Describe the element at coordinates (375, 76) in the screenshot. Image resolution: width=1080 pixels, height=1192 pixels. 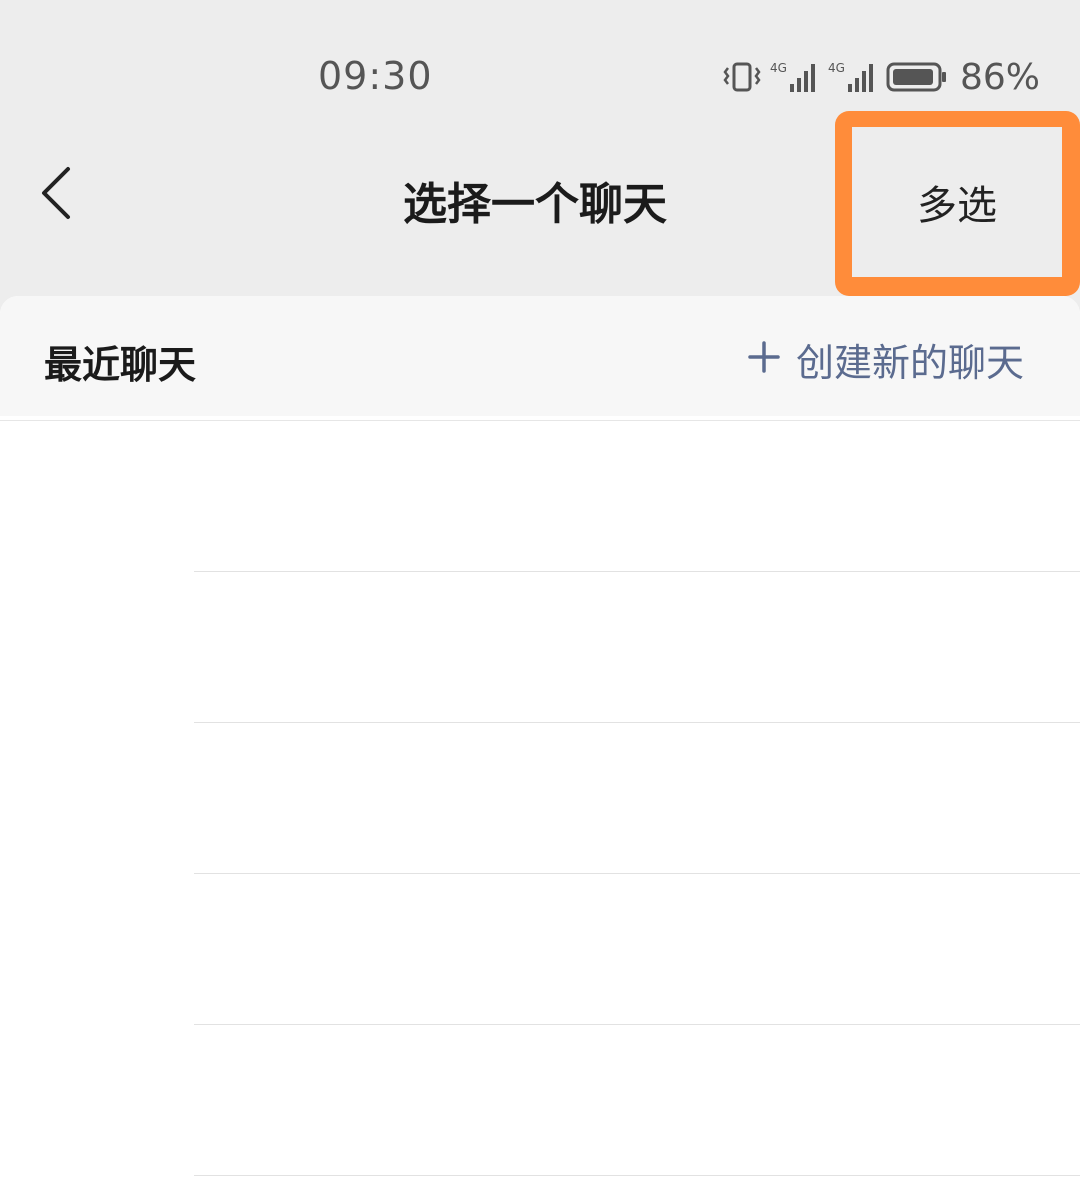
I see `status-time: 09:30` at that location.